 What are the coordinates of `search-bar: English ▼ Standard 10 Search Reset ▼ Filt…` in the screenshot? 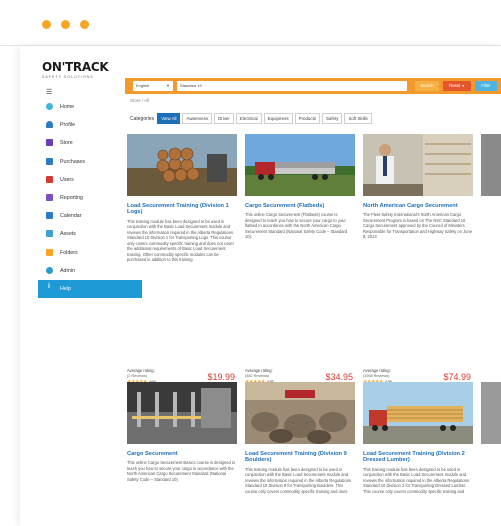 It's located at (313, 86).